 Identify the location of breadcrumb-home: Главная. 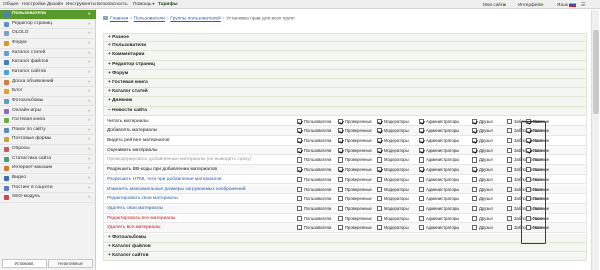
(119, 19).